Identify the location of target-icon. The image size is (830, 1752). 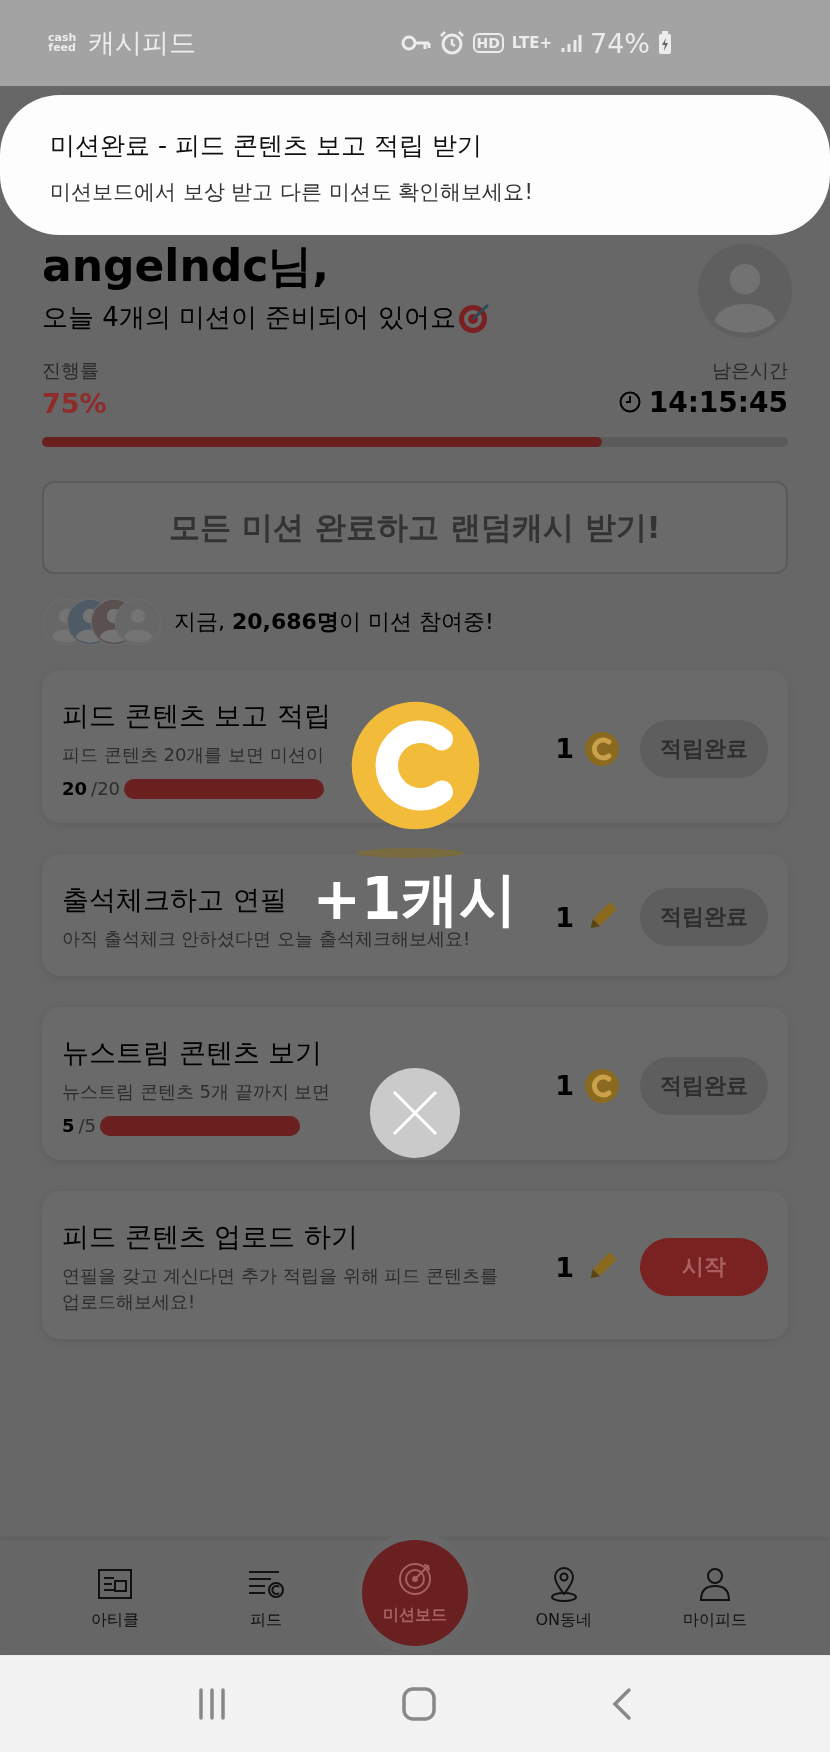
(474, 317).